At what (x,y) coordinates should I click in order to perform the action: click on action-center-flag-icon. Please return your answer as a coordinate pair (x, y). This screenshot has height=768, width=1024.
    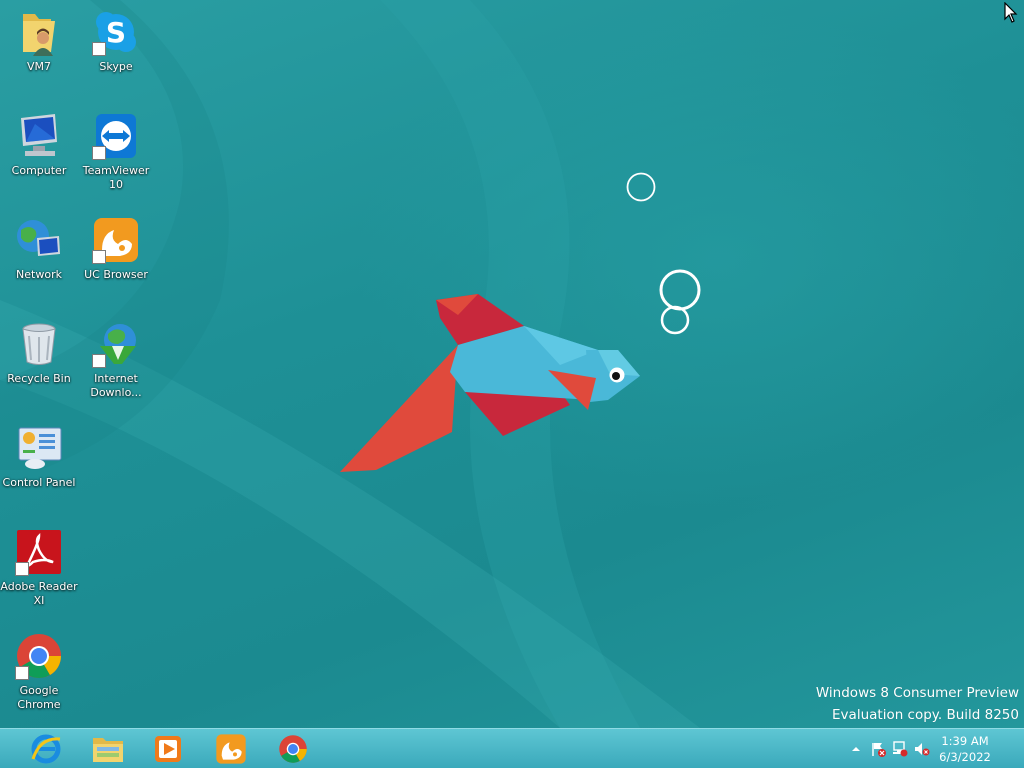
    Looking at the image, I should click on (878, 749).